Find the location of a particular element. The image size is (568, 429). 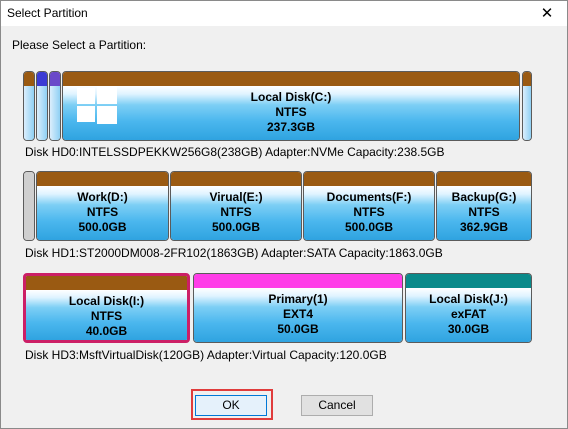

partition-label: Backup(G:) NTFS 362.9GB is located at coordinates (484, 212).